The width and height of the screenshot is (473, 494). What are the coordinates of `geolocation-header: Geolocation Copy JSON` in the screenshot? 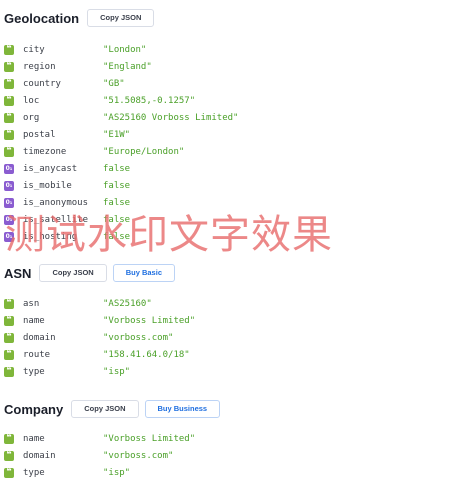 It's located at (82, 18).